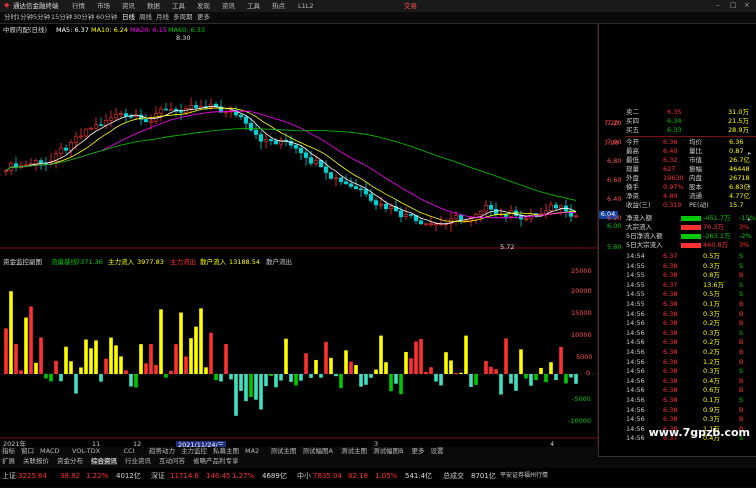 The height and width of the screenshot is (488, 756). I want to click on price-axis-label: 5.80, so click(614, 247).